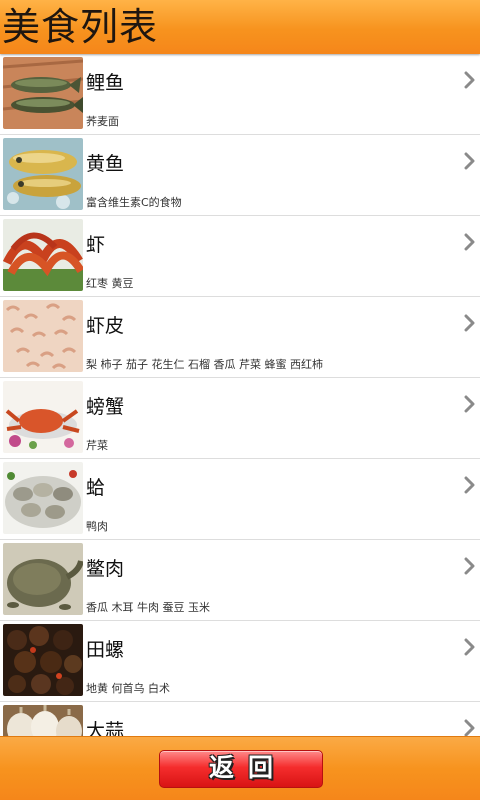  I want to click on item-subtitle: 荞麦面, so click(102, 121).